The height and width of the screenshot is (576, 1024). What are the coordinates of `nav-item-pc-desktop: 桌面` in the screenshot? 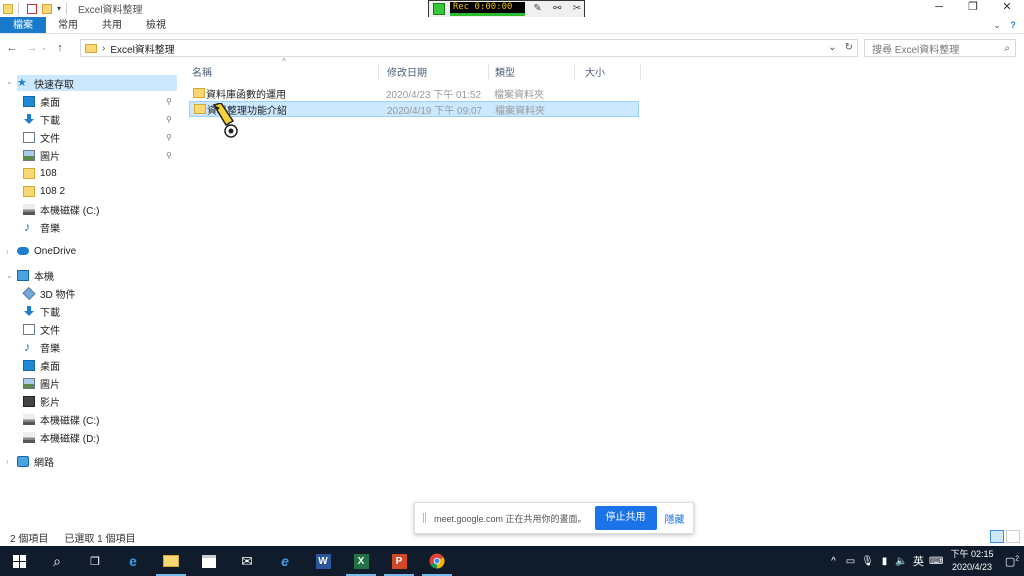 It's located at (41, 365).